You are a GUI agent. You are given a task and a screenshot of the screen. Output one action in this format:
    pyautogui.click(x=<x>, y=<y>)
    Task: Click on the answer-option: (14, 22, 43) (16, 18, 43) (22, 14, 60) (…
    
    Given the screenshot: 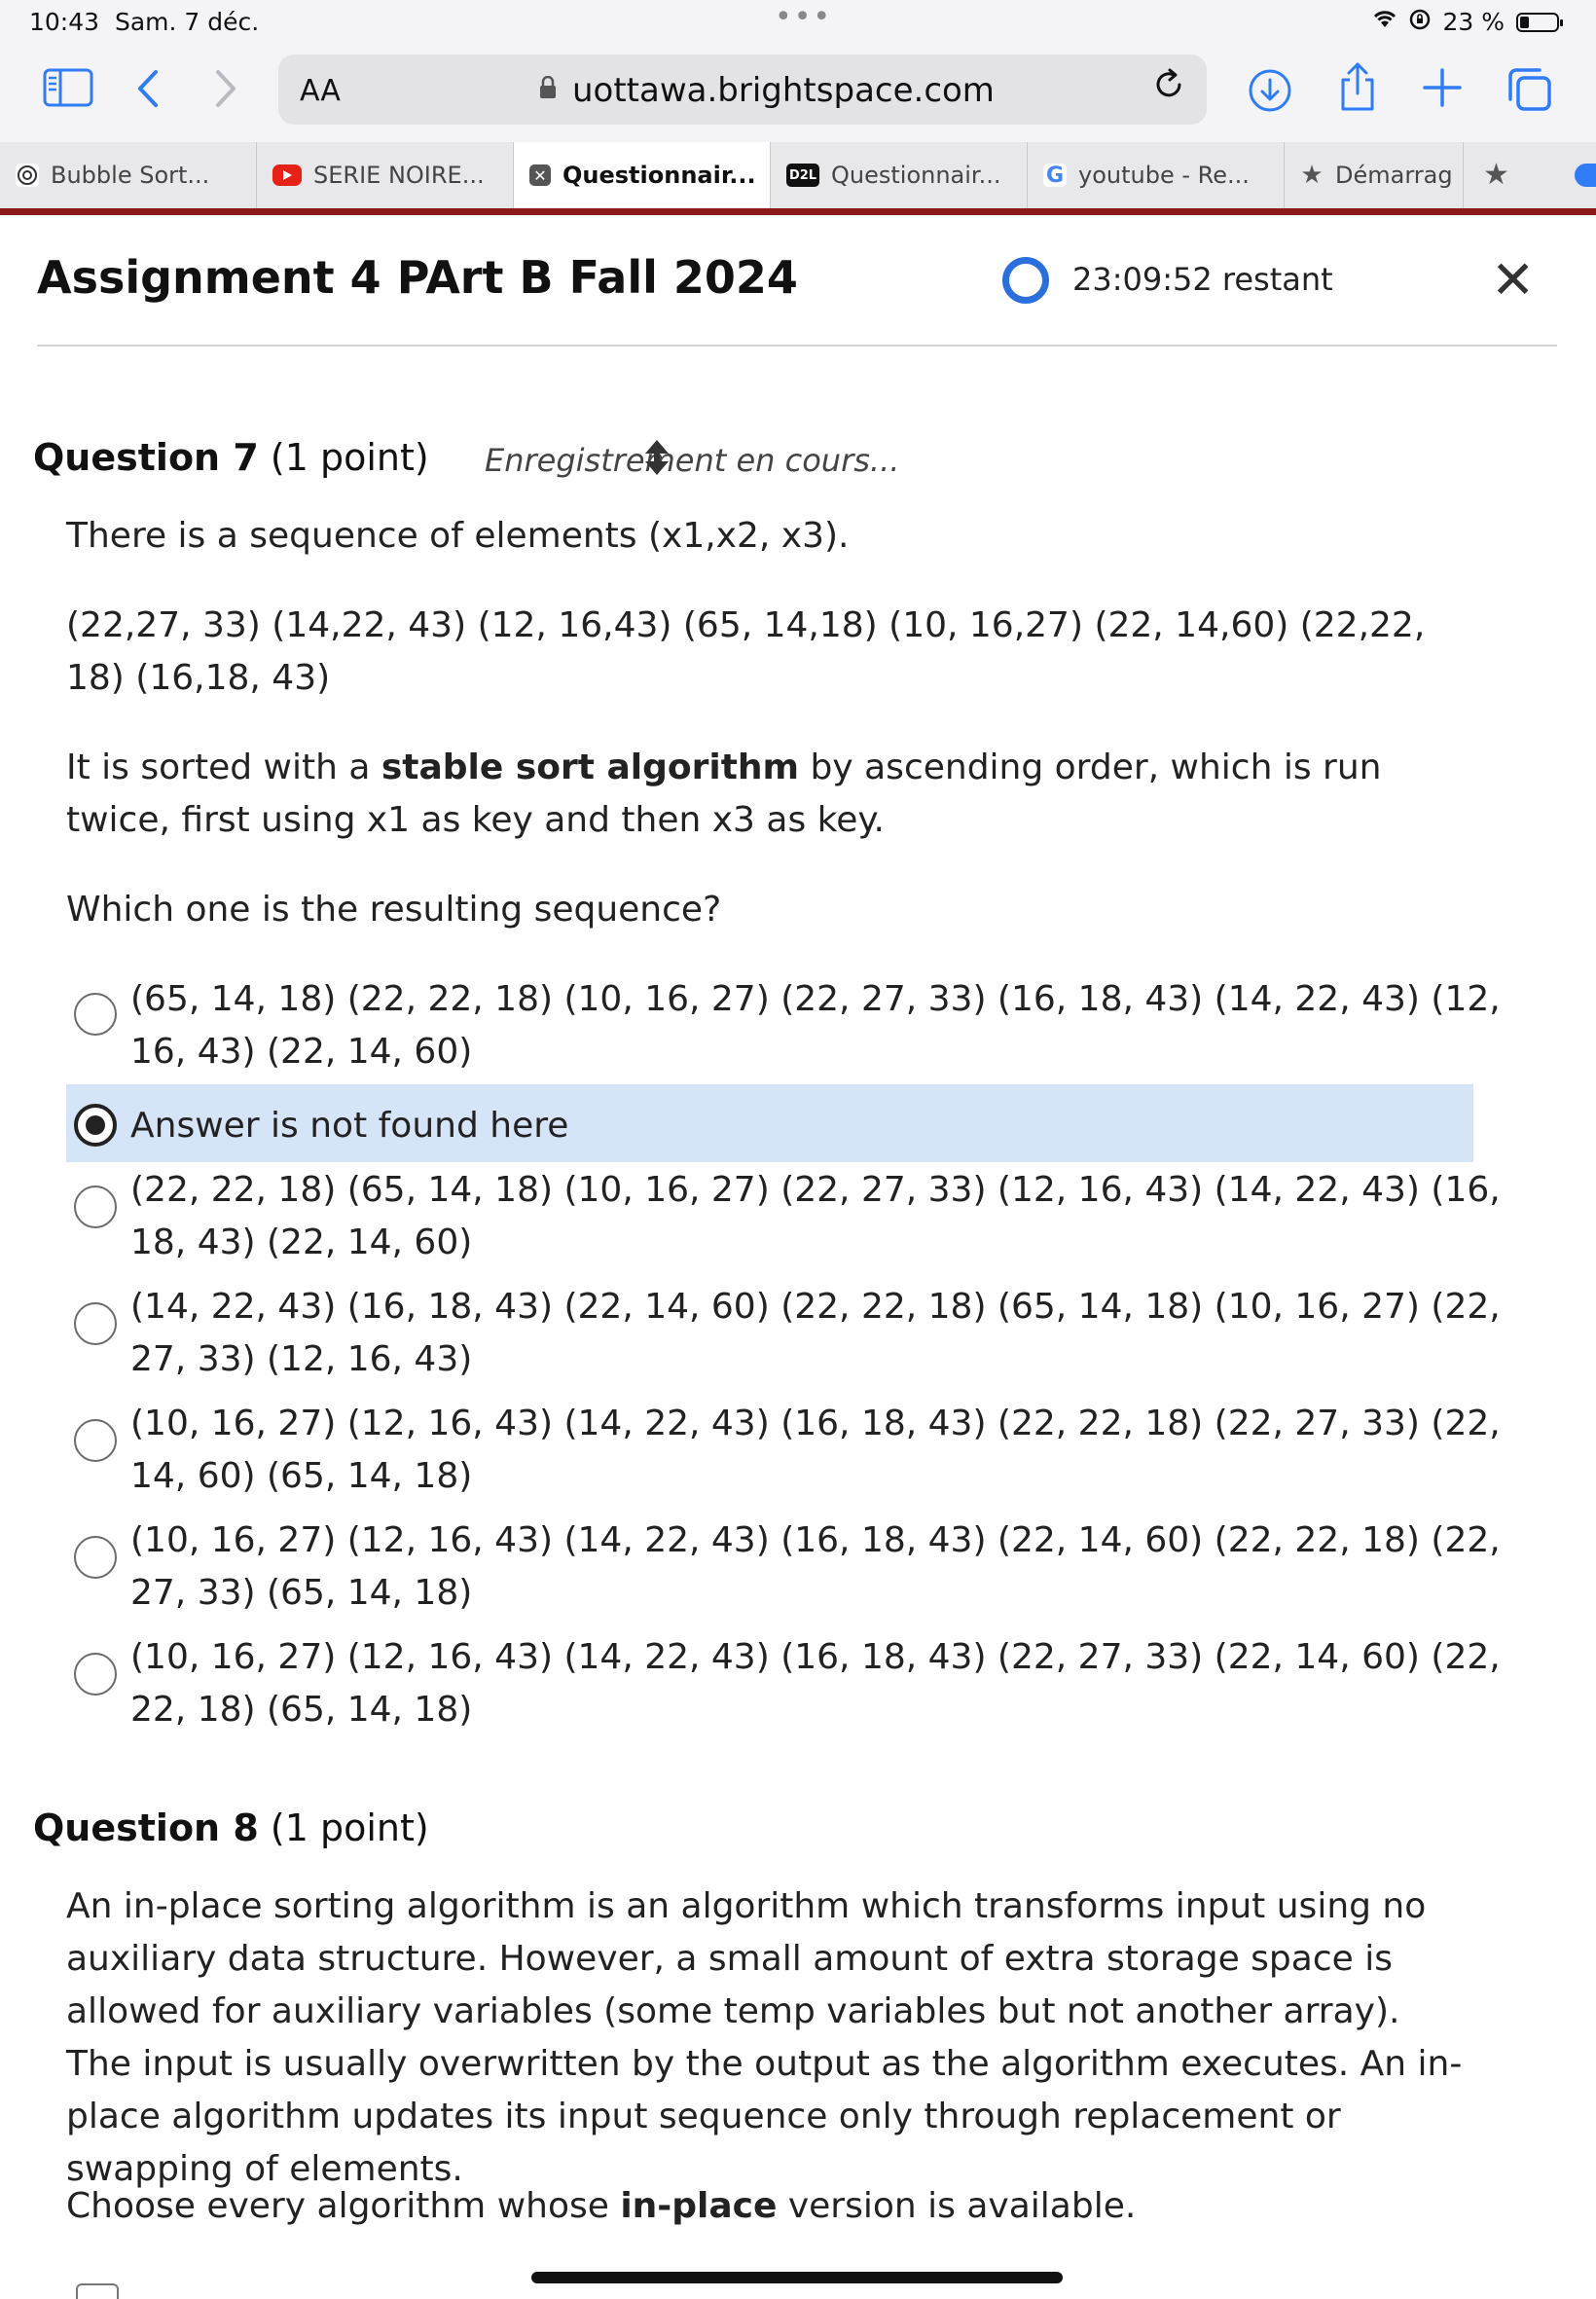 What is the action you would take?
    pyautogui.click(x=783, y=1333)
    